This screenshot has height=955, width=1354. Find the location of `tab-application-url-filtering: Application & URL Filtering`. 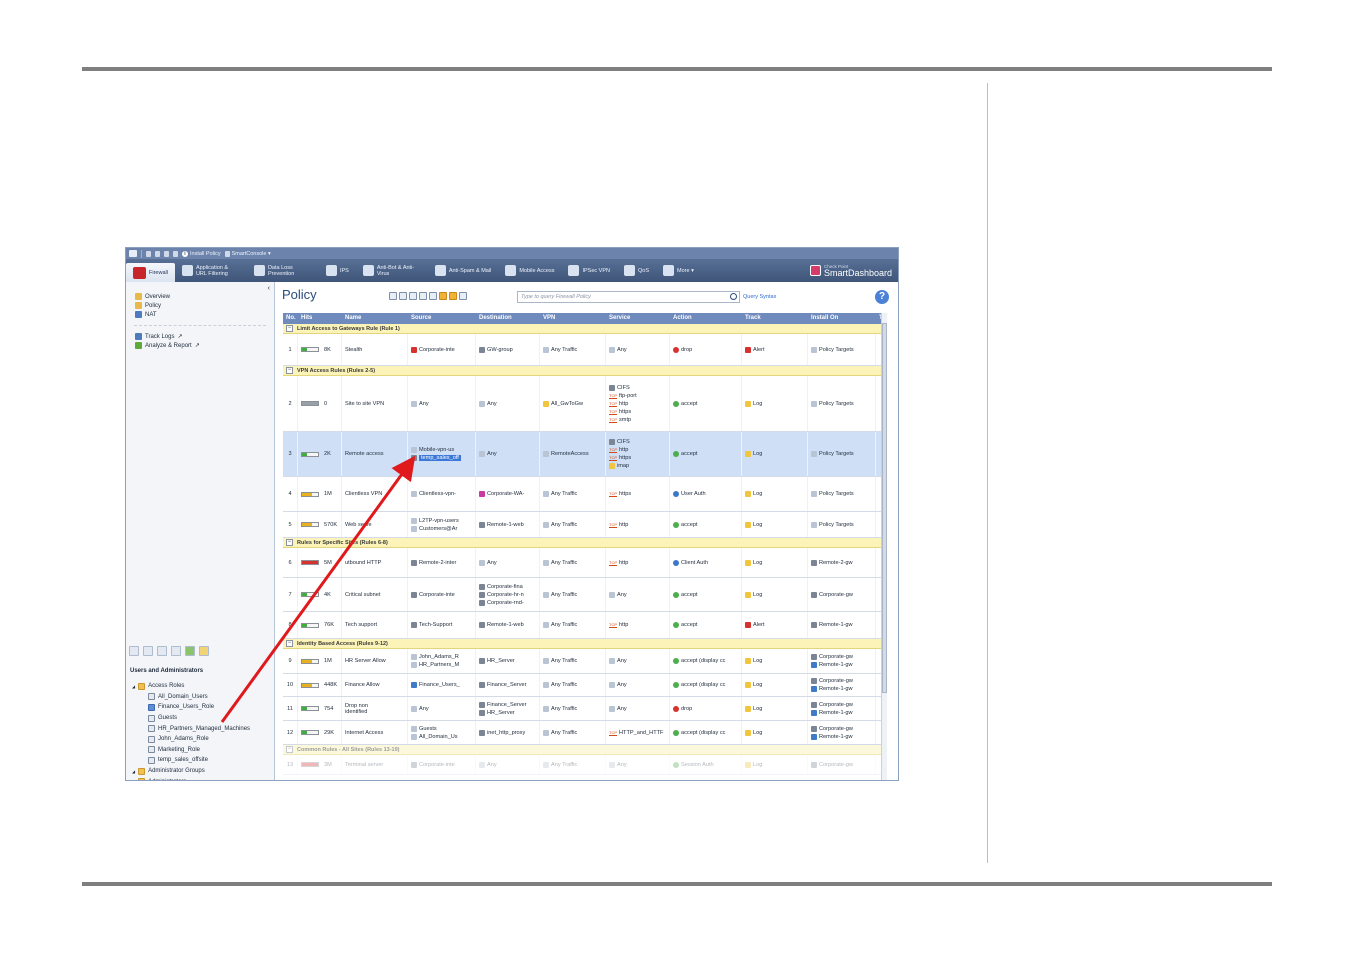

tab-application-url-filtering: Application & URL Filtering is located at coordinates (211, 270).